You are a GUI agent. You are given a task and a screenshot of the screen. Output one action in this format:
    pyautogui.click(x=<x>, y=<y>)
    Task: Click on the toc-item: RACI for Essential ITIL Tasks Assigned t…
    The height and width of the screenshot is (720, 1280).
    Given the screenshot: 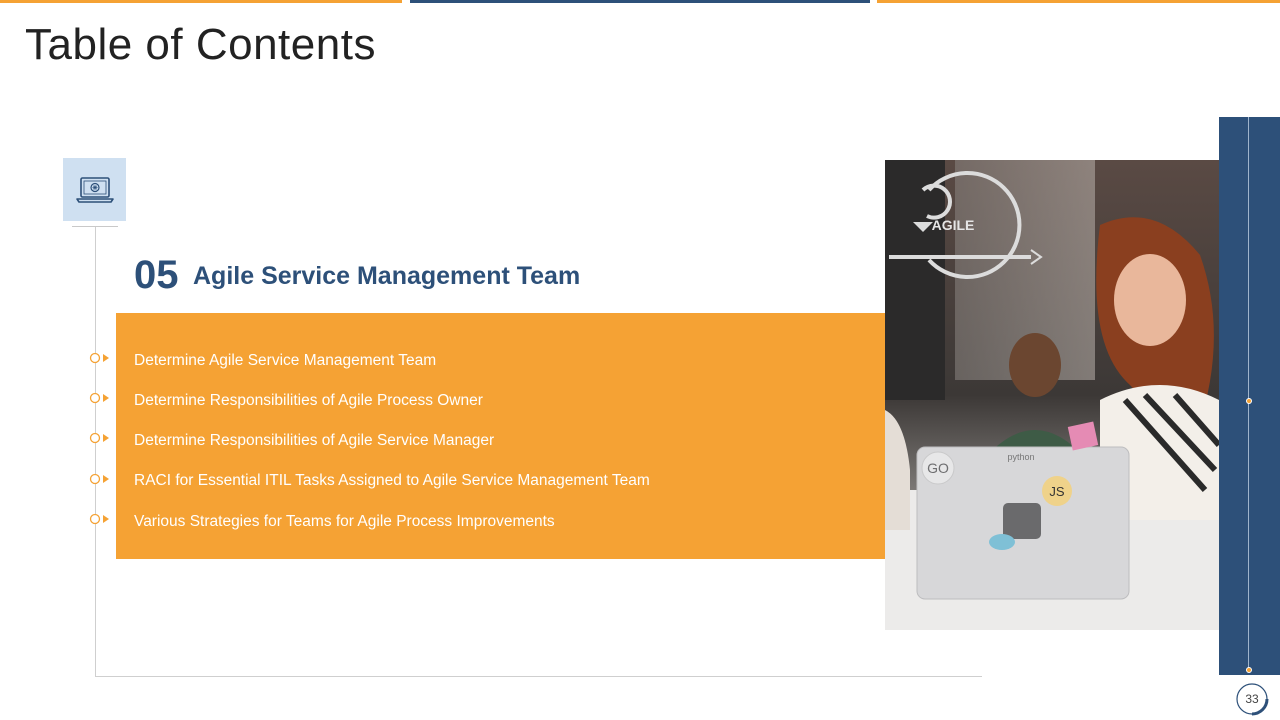 What is the action you would take?
    pyautogui.click(x=392, y=481)
    